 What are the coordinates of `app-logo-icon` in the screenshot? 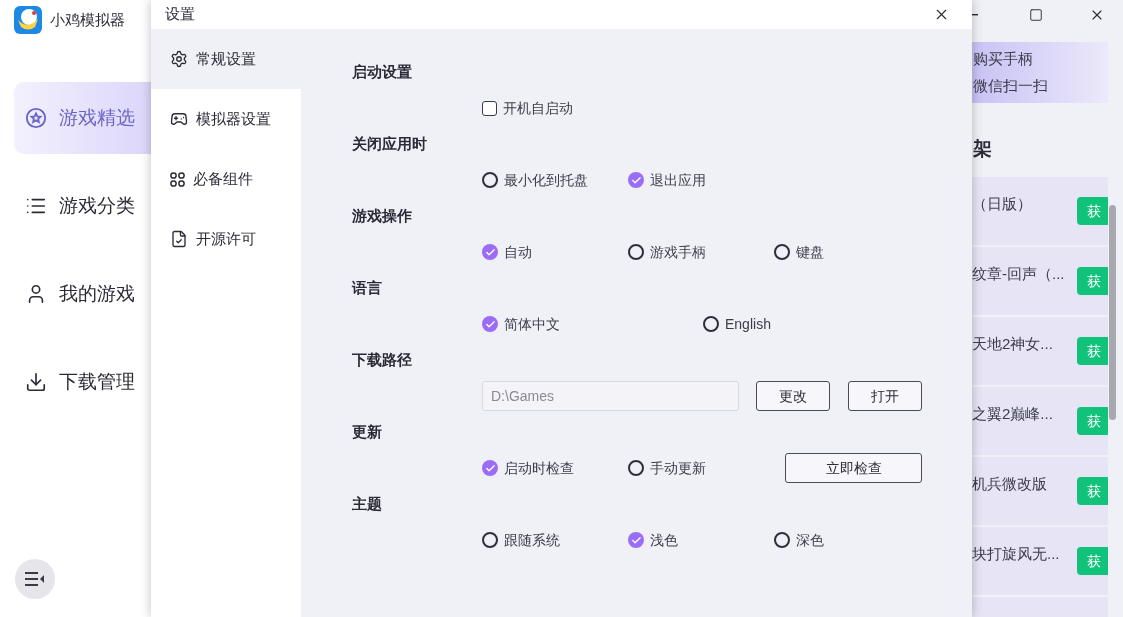 It's located at (28, 20).